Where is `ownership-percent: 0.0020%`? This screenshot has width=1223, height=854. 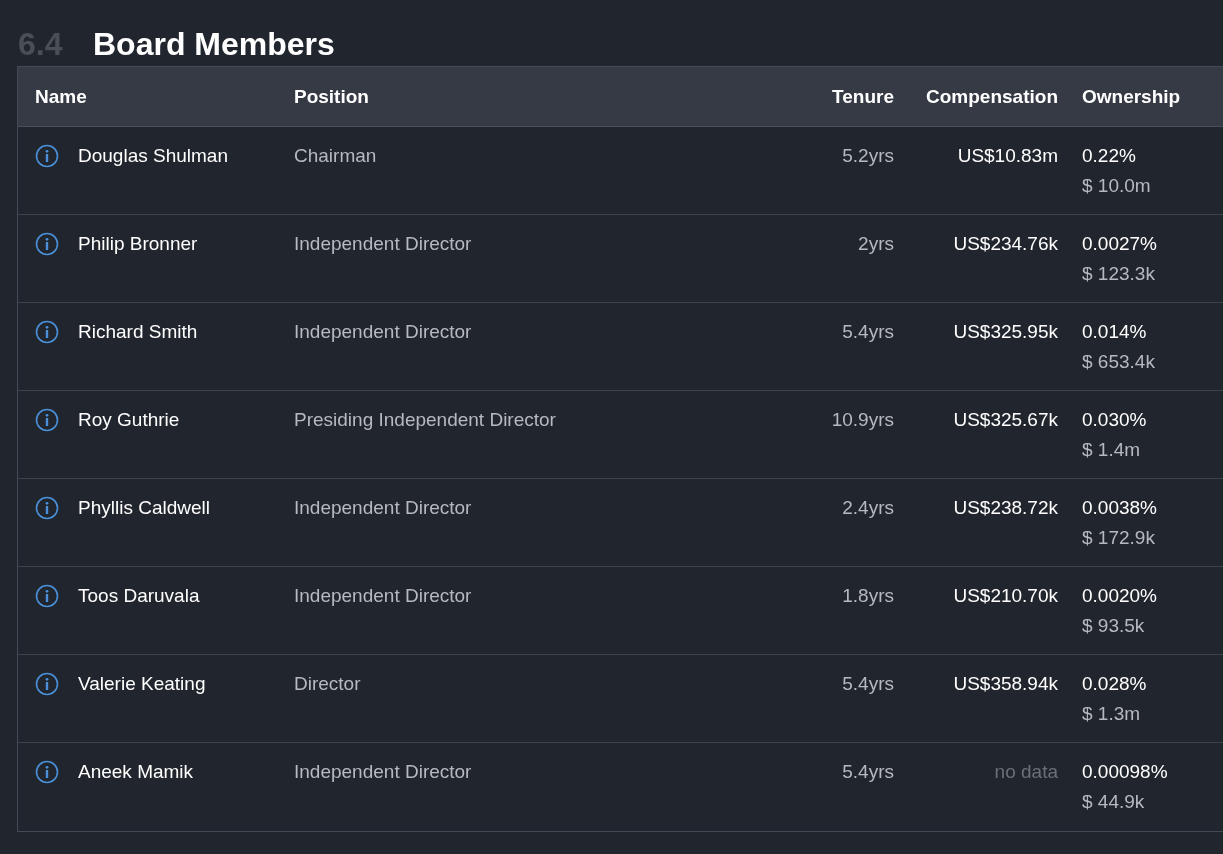
ownership-percent: 0.0020% is located at coordinates (1119, 596).